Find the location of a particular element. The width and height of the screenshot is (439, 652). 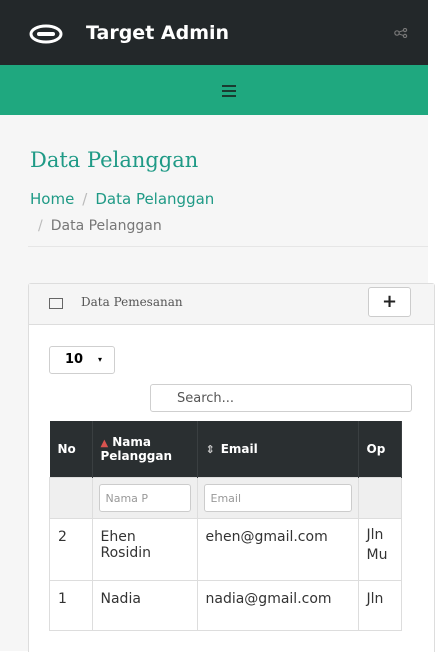

cell-alamat: Jln is located at coordinates (379, 605).